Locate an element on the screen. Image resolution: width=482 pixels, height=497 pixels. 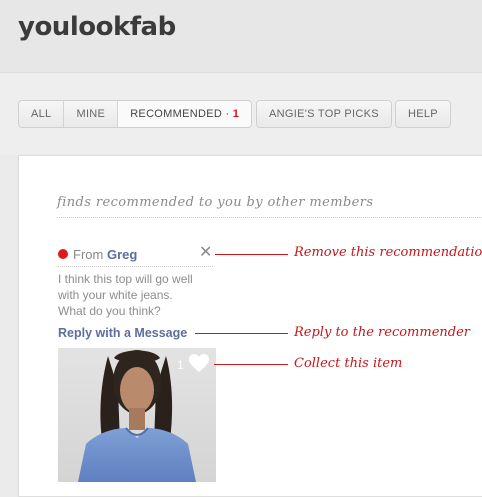
tab-all: ALL is located at coordinates (42, 114).